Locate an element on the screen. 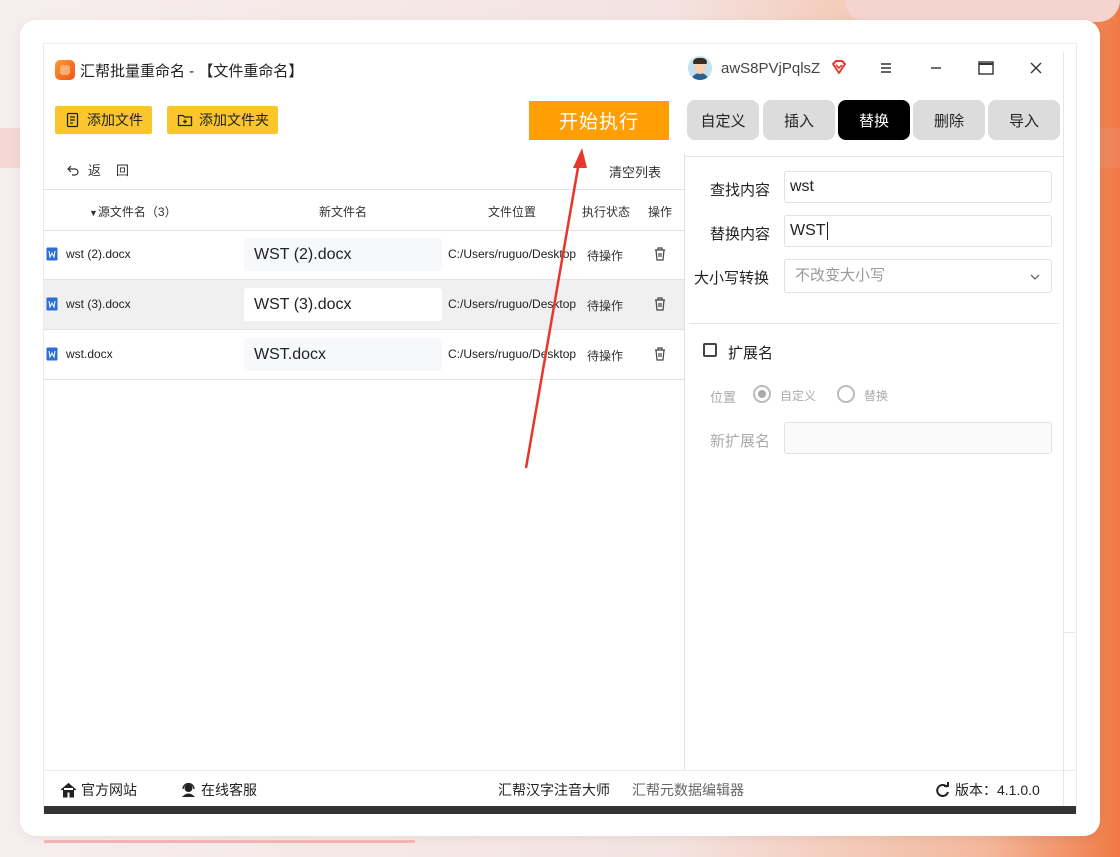 This screenshot has height=857, width=1120. metadata-editor-link: 汇帮元数据编辑器 is located at coordinates (688, 790).